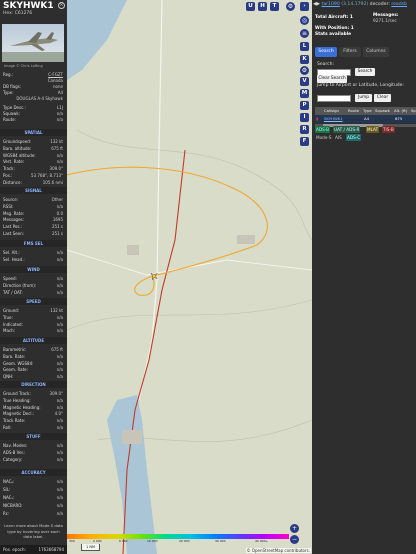 The image size is (416, 554). What do you see at coordinates (33, 357) in the screenshot?
I see `info-row: Baro. Rate: n/a` at bounding box center [33, 357].